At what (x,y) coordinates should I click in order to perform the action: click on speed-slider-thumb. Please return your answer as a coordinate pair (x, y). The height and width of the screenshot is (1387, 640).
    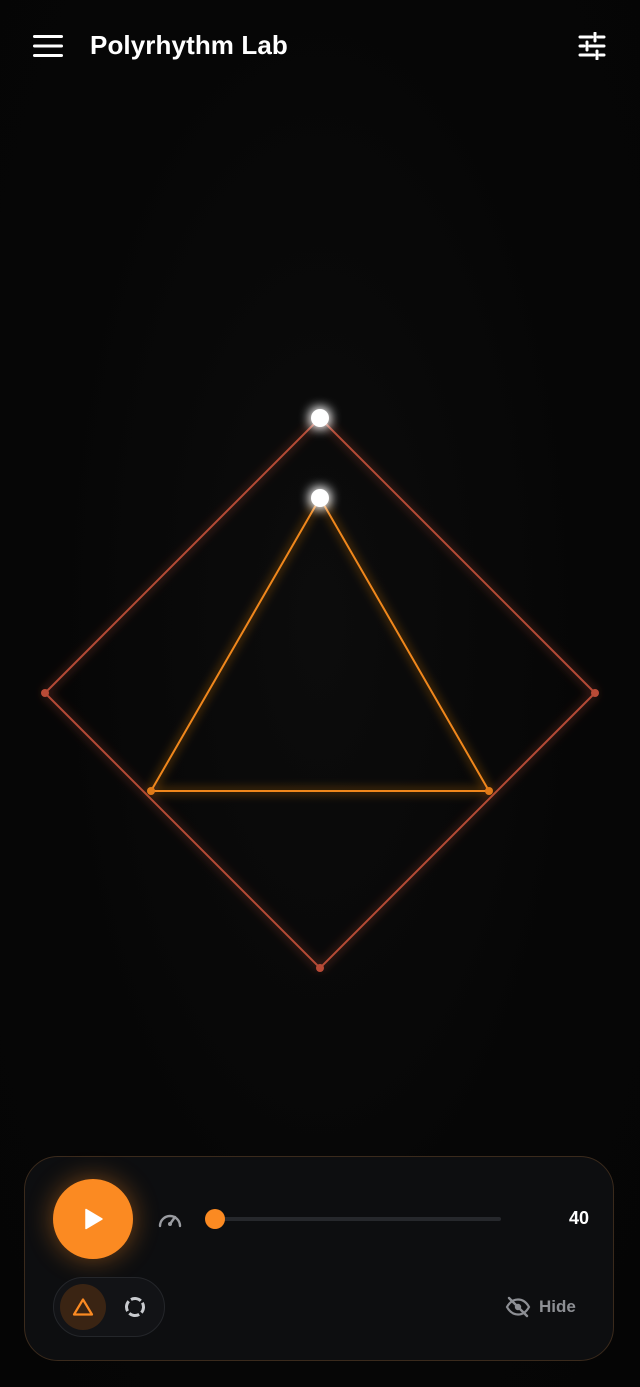
    Looking at the image, I should click on (215, 1219).